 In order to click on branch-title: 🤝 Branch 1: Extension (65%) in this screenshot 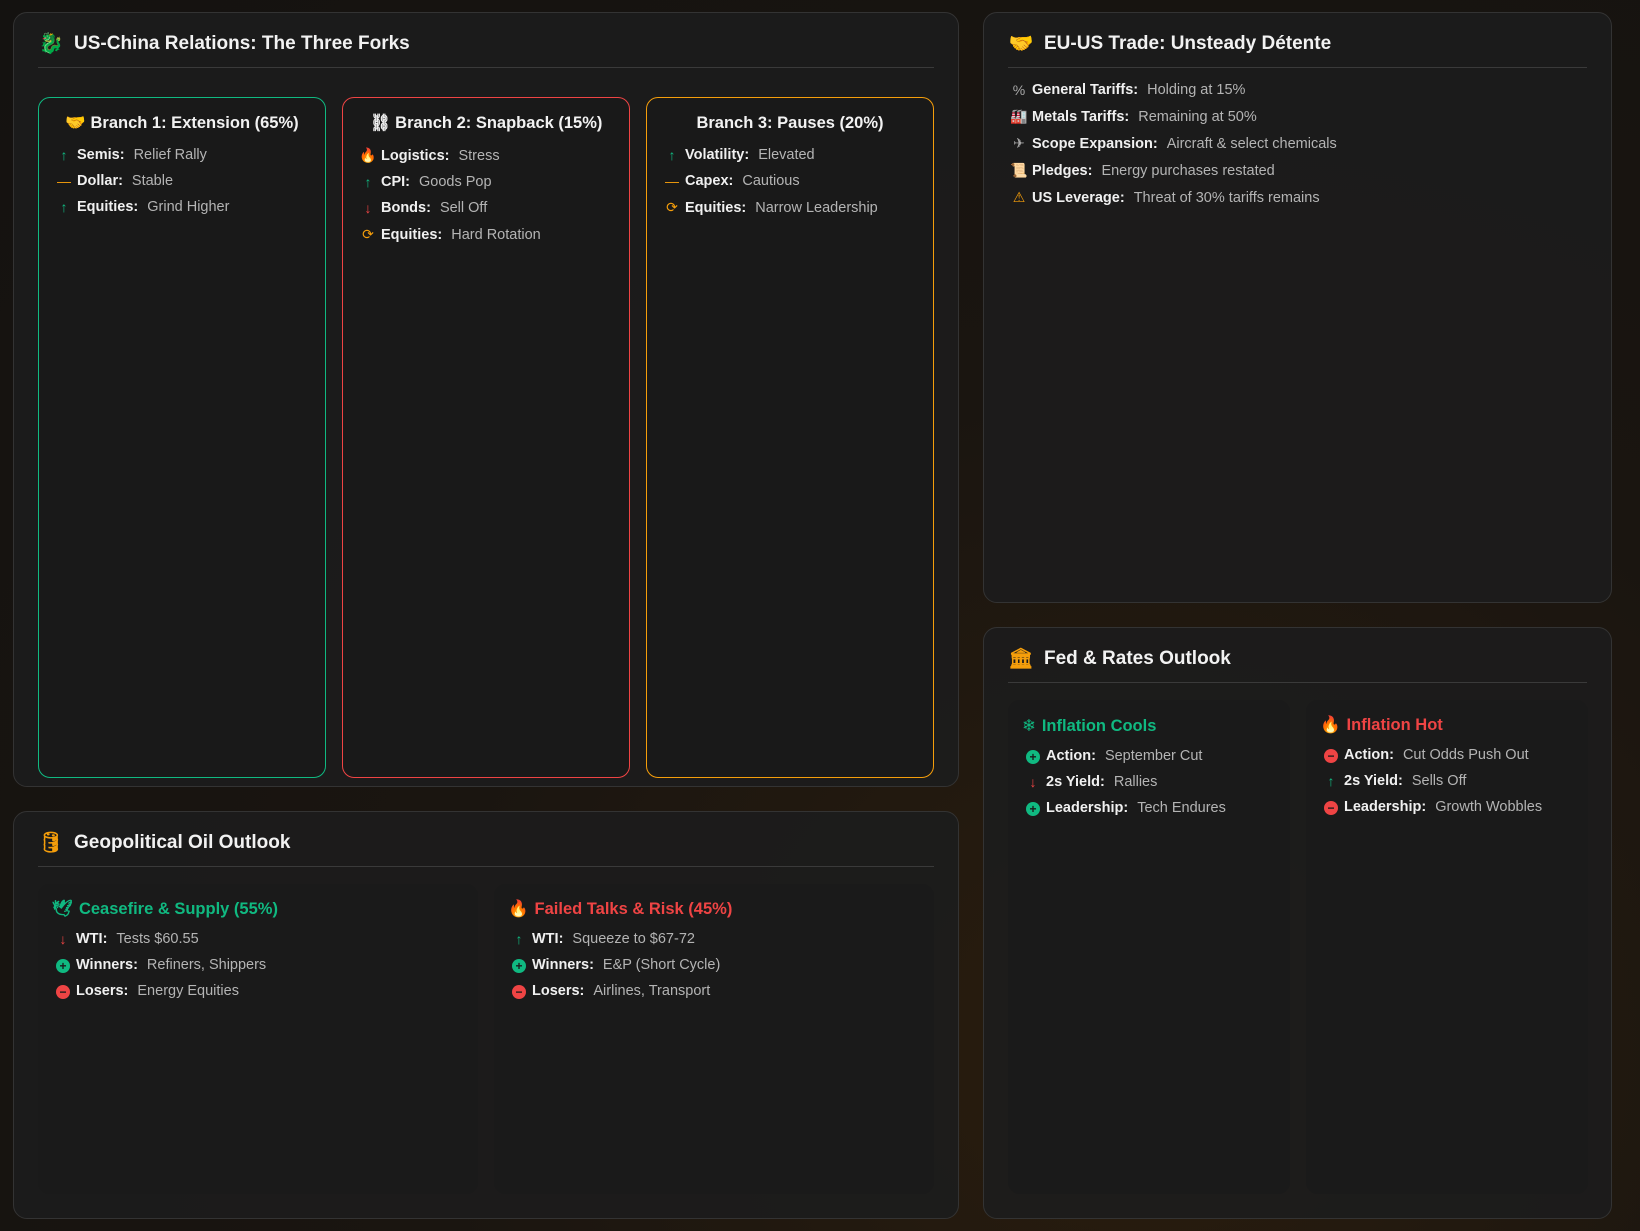, I will do `click(182, 123)`.